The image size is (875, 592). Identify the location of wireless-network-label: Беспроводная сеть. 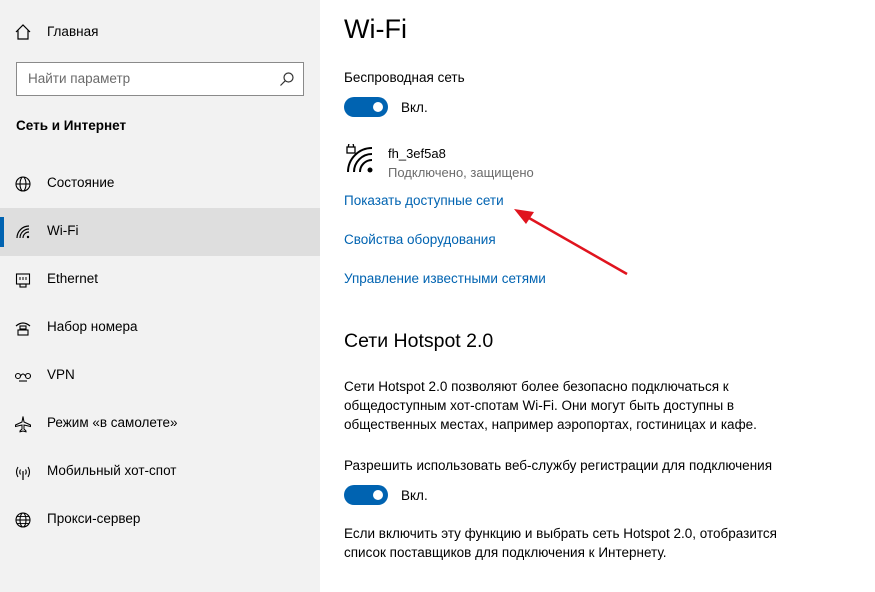
(404, 77).